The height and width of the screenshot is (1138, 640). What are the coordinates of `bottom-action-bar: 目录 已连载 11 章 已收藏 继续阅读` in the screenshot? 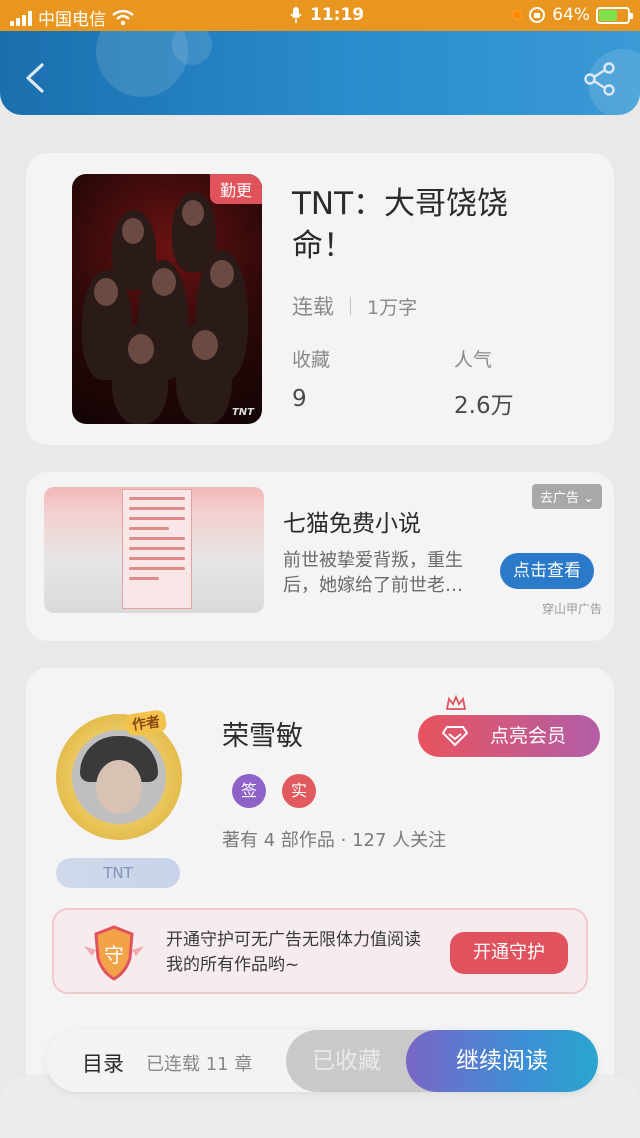 It's located at (322, 1061).